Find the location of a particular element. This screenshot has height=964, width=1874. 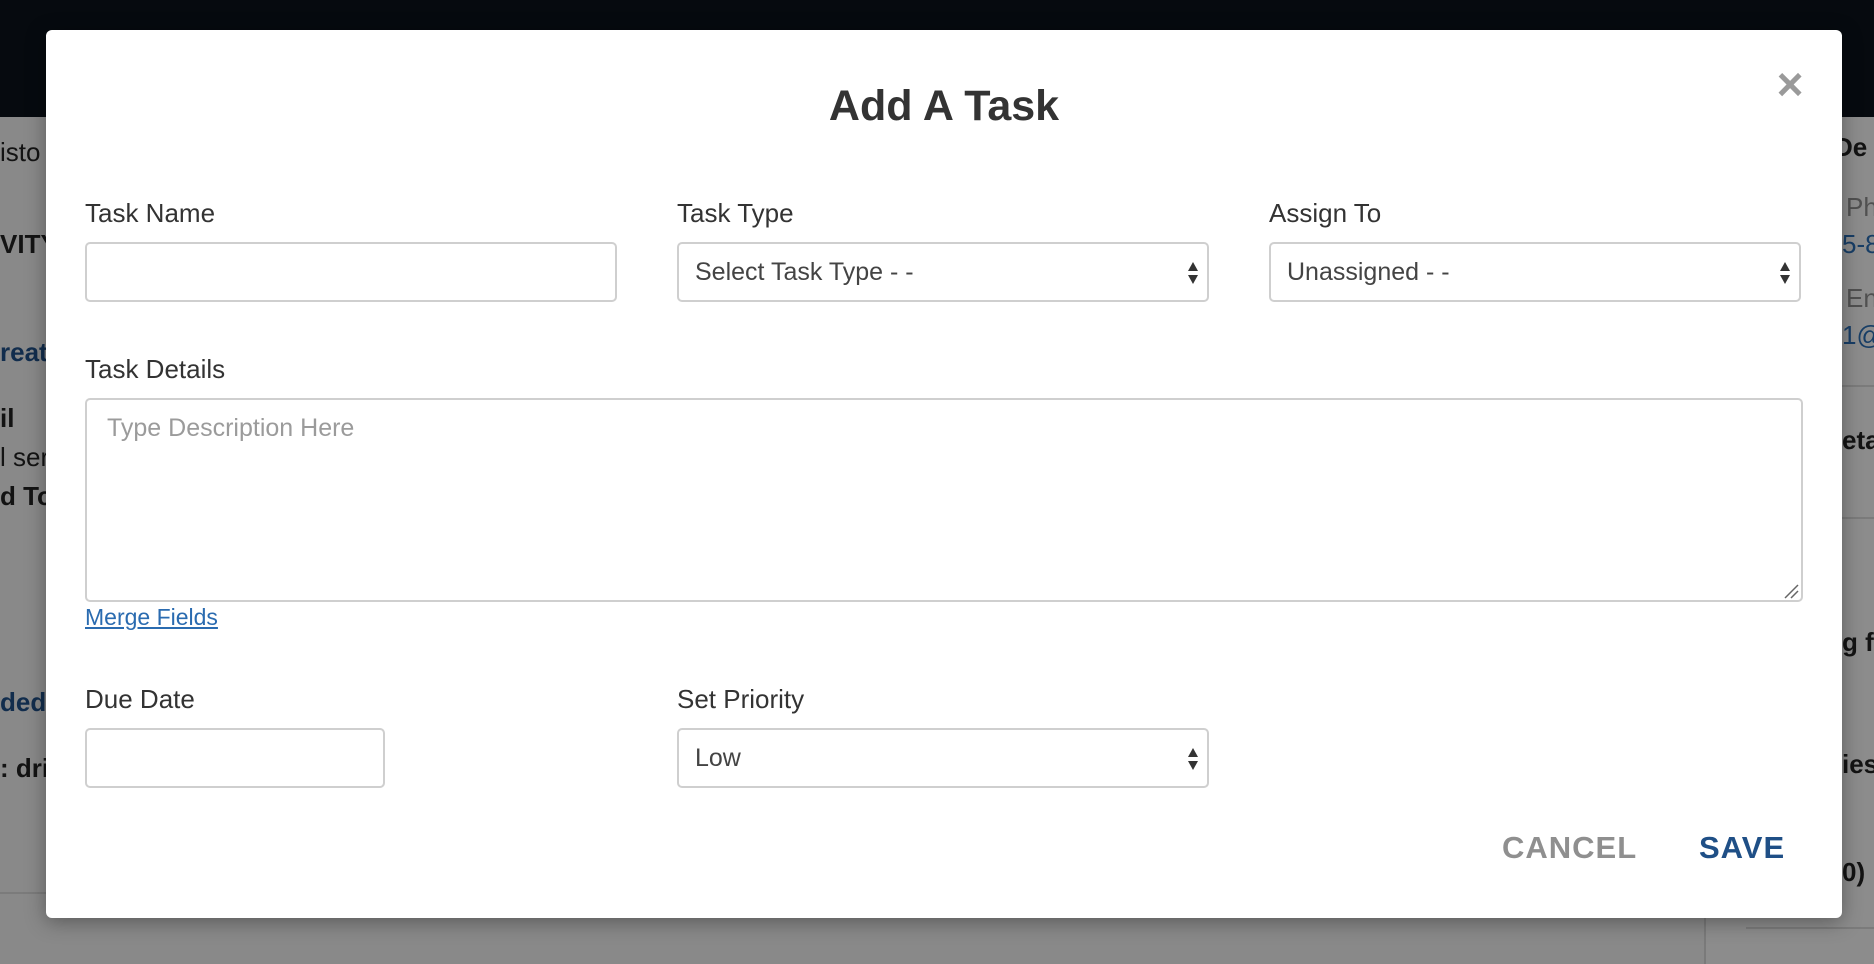

assign-to-label: Assign To is located at coordinates (1325, 213).